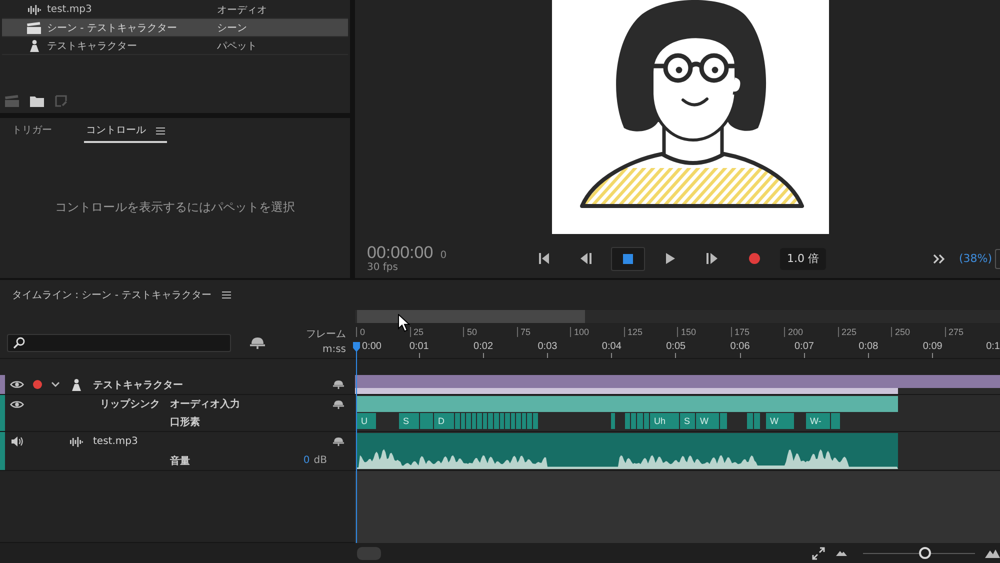  Describe the element at coordinates (175, 207) in the screenshot. I see `empty-state-message: コントロールを表示するにはパペットを選択` at that location.